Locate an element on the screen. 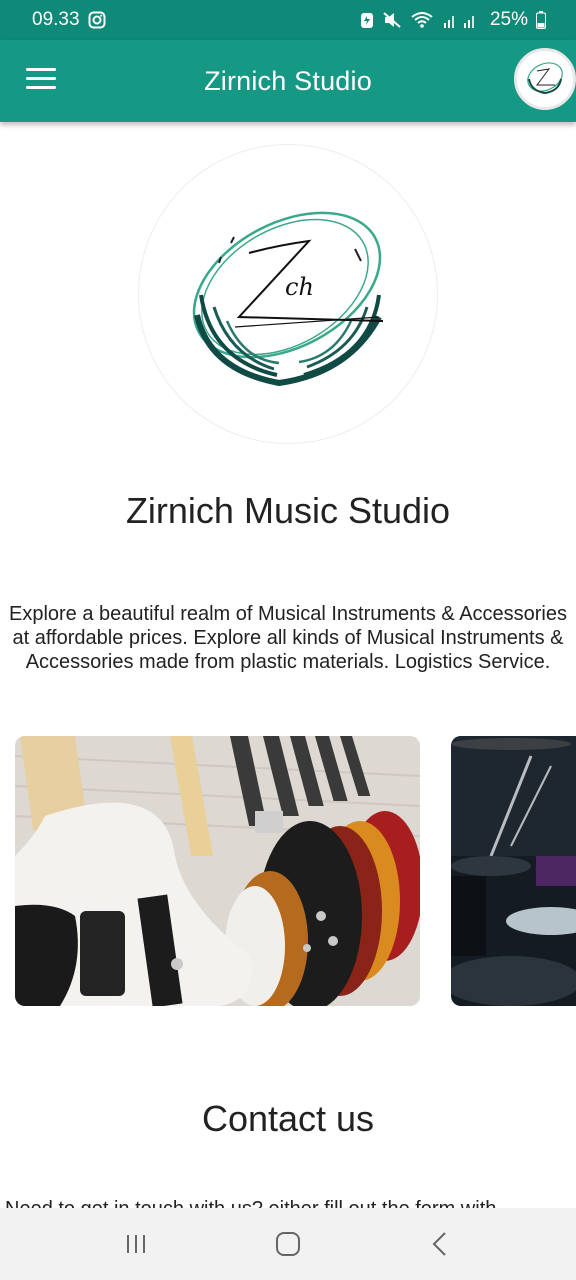  studio-logo: ch is located at coordinates (288, 294).